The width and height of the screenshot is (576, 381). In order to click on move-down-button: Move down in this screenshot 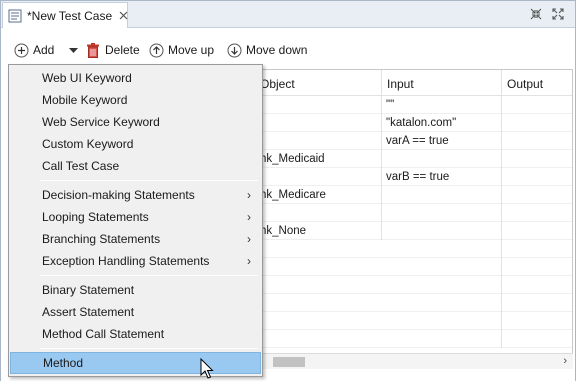, I will do `click(267, 50)`.